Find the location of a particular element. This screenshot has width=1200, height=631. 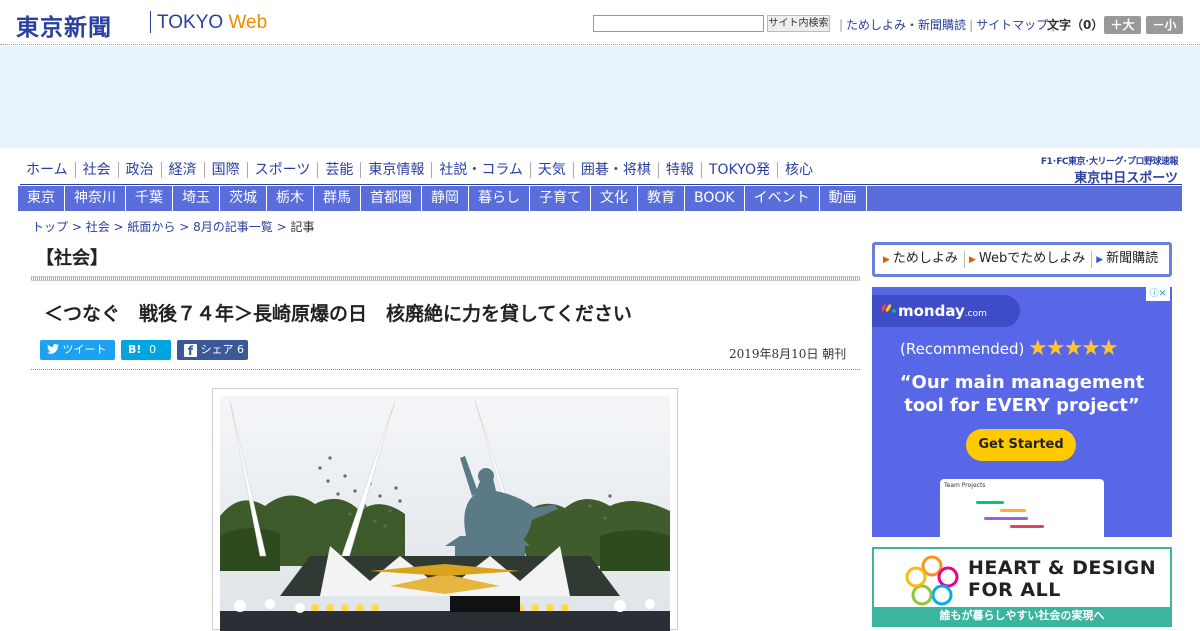

menu-trial-read: ▶ ためしよみ is located at coordinates (922, 259).